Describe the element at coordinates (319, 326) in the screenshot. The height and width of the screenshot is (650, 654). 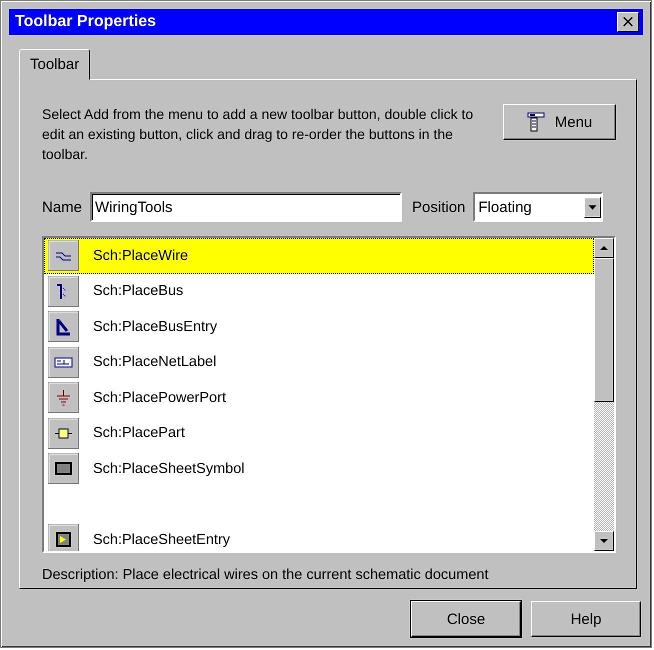
I see `command-row: Sch:PlaceBusEntry` at that location.